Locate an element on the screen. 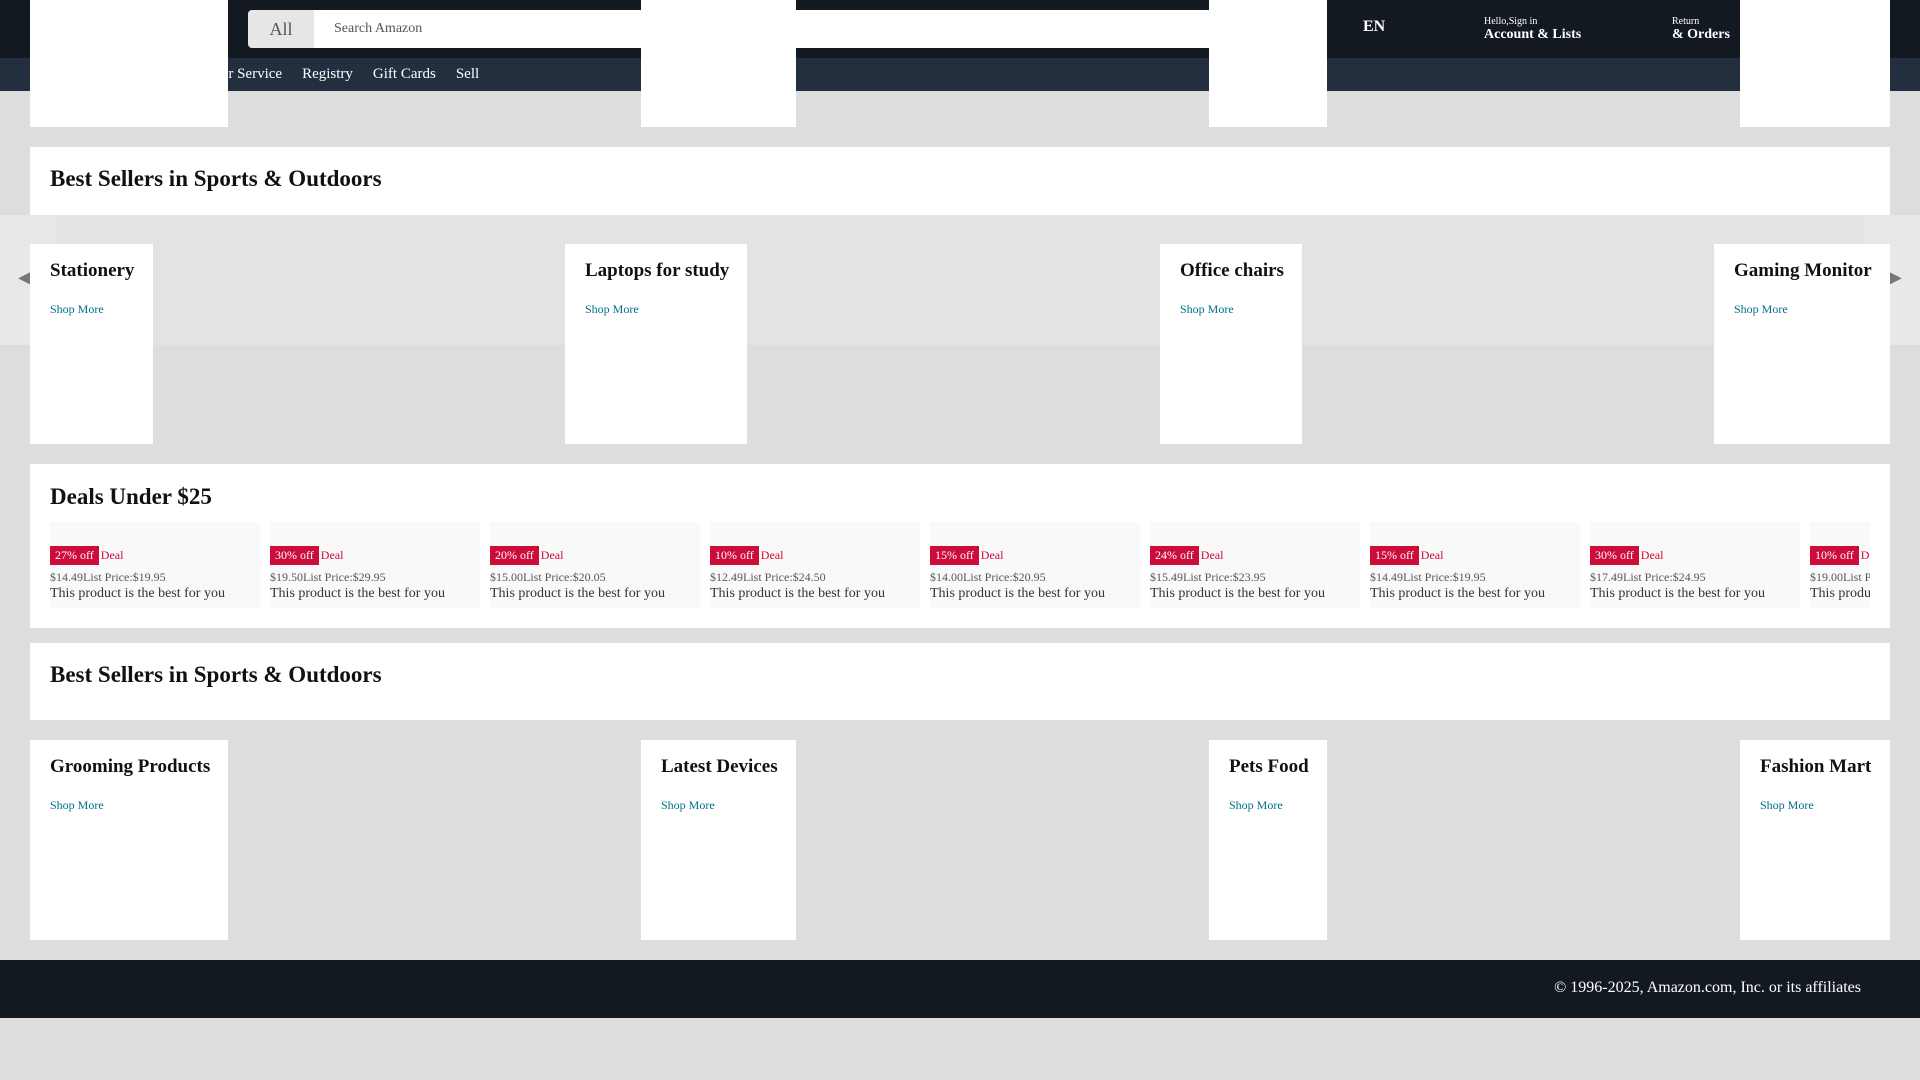 This screenshot has height=1080, width=1920. category-card: Fashion Mart Shop More is located at coordinates (1815, 840).